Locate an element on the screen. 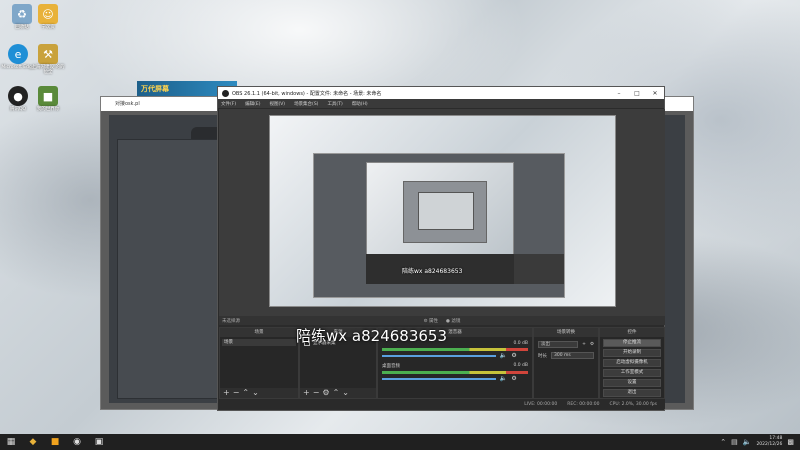 Image resolution: width=800 pixels, height=450 pixels. scenes-dock: 场景 场景 +−⌃⌄ is located at coordinates (259, 363).